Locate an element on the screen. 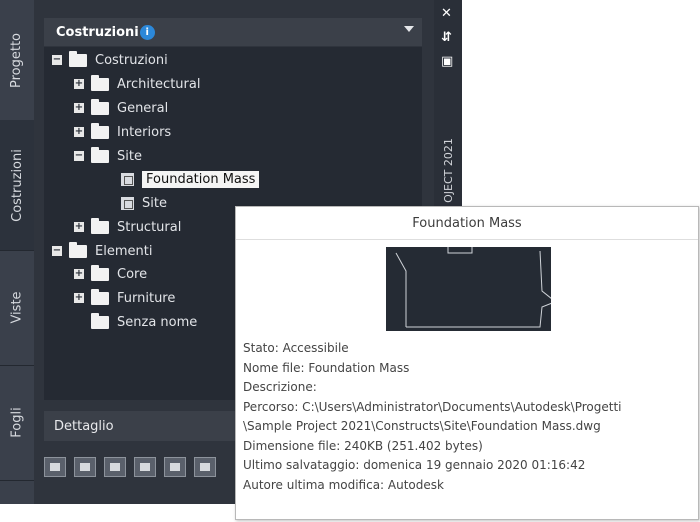  tab-fogli-label: Fogli is located at coordinates (17, 422).